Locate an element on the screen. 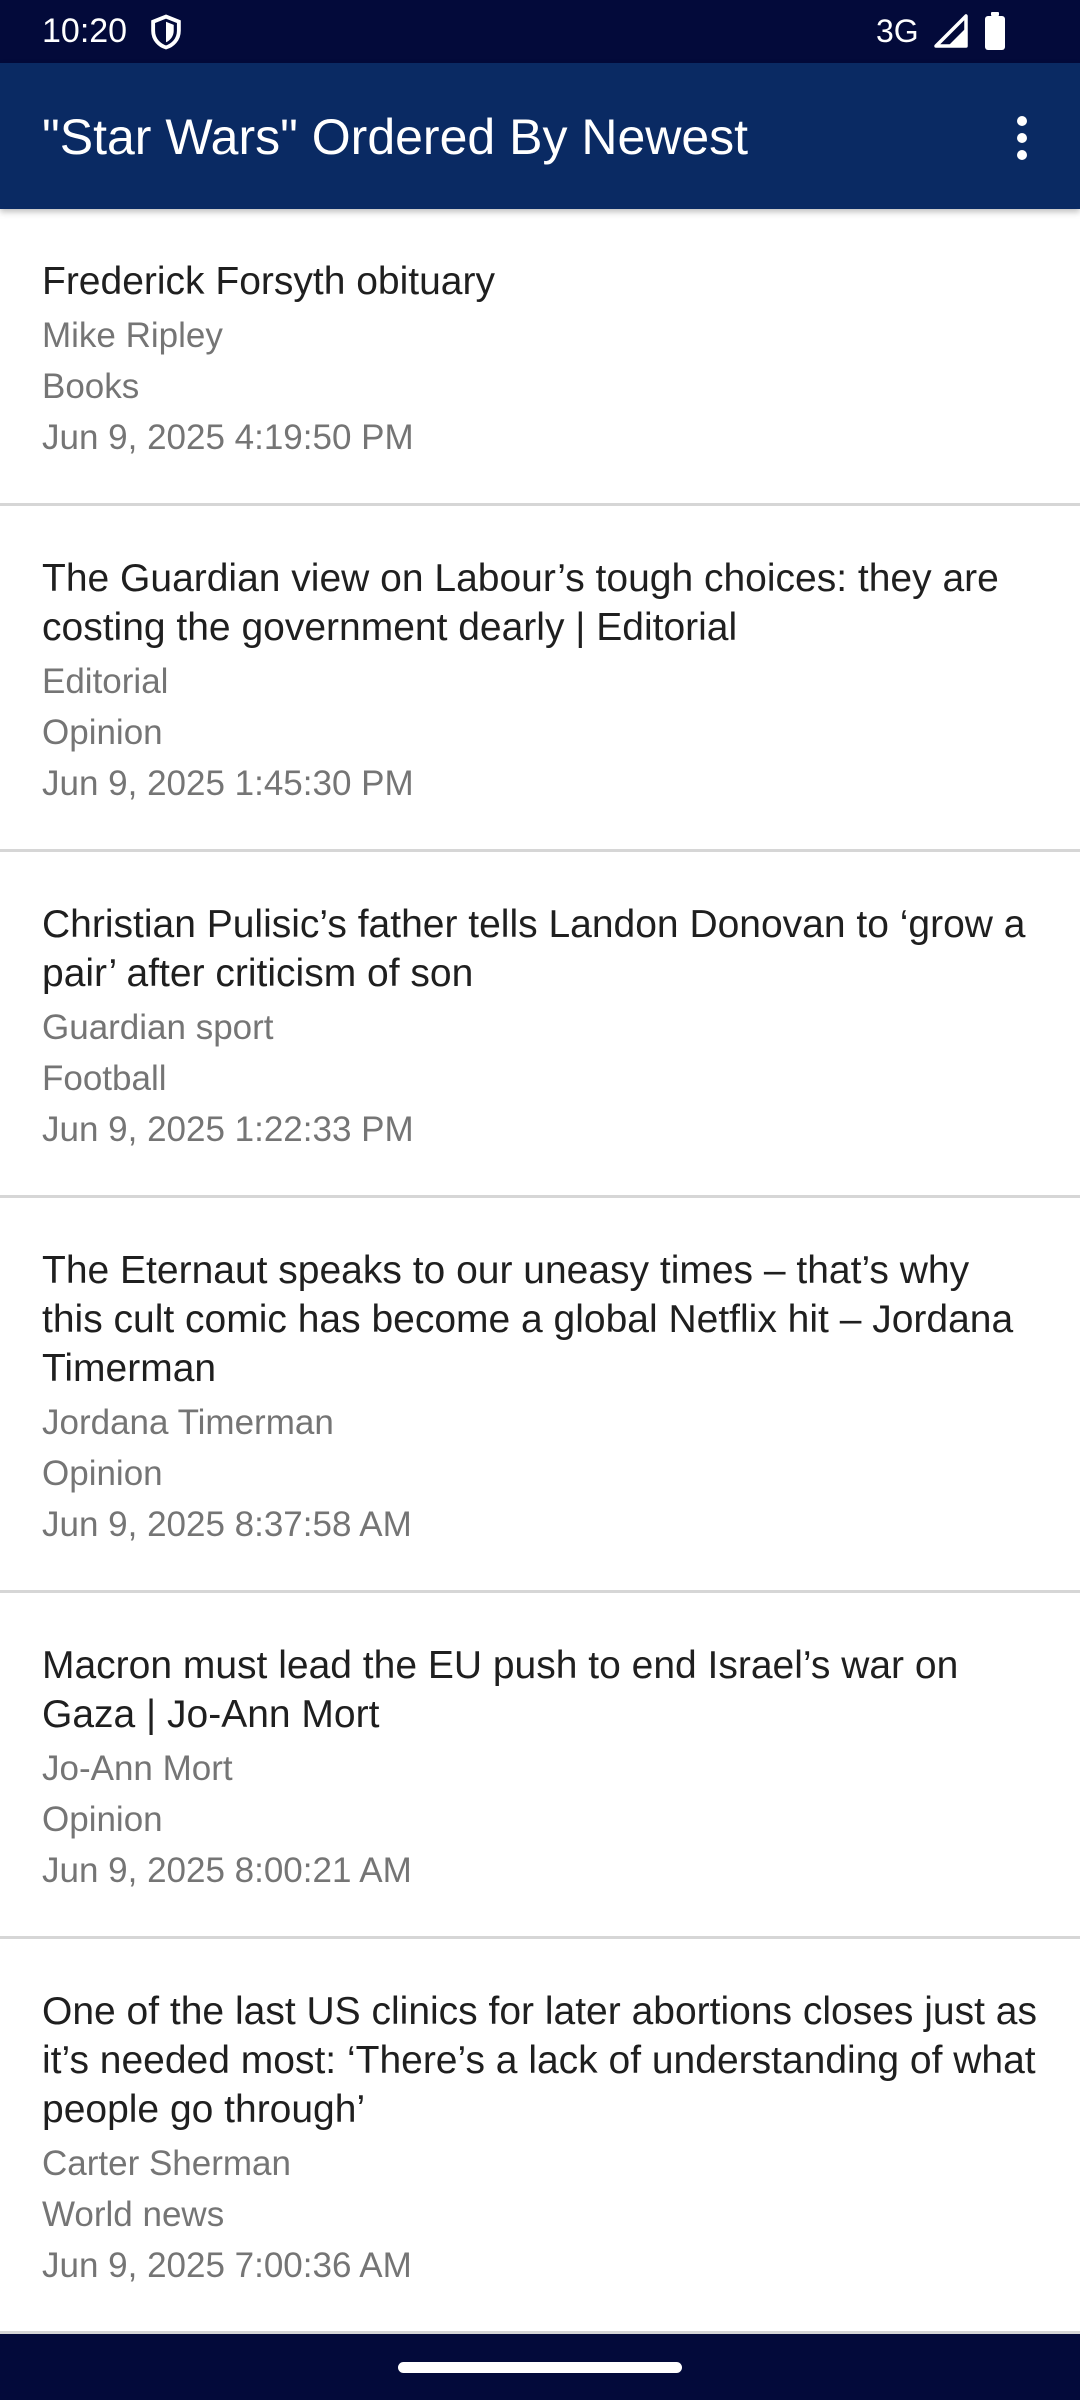 Image resolution: width=1080 pixels, height=2400 pixels. article-author: Carter Sherman is located at coordinates (166, 2163).